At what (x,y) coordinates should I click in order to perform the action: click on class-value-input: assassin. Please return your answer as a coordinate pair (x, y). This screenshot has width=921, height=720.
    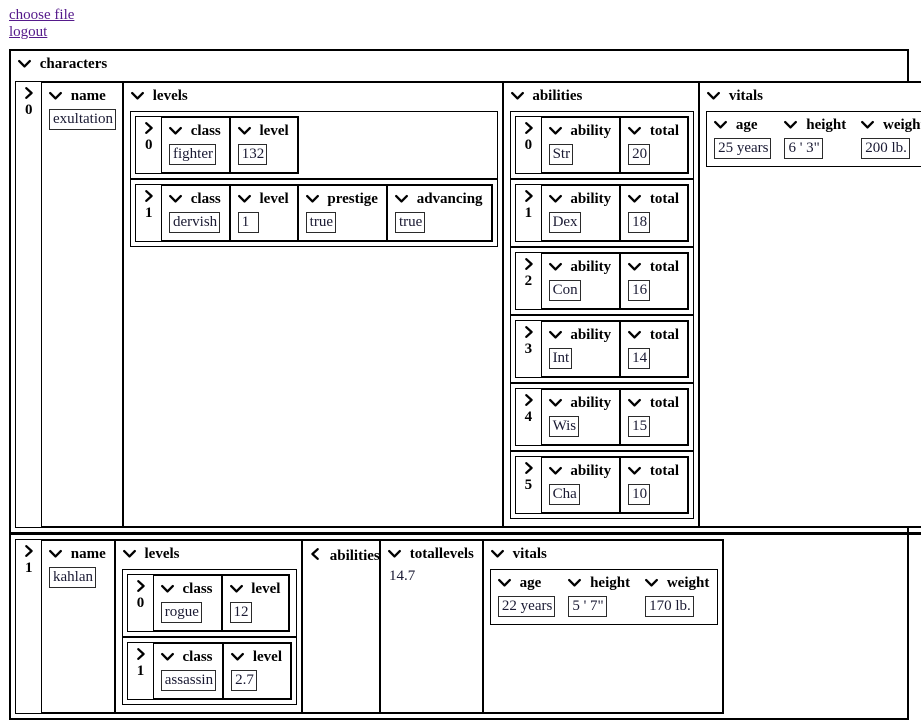
    Looking at the image, I should click on (188, 680).